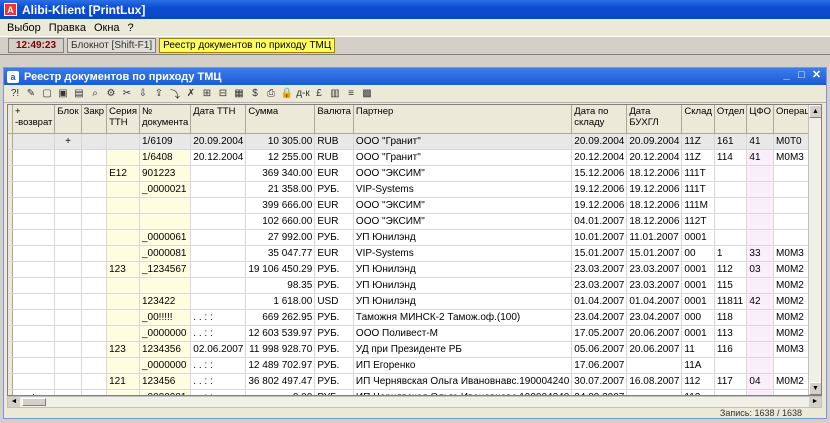 This screenshot has width=830, height=423. What do you see at coordinates (731, 269) in the screenshot?
I see `table-cell: 112` at bounding box center [731, 269].